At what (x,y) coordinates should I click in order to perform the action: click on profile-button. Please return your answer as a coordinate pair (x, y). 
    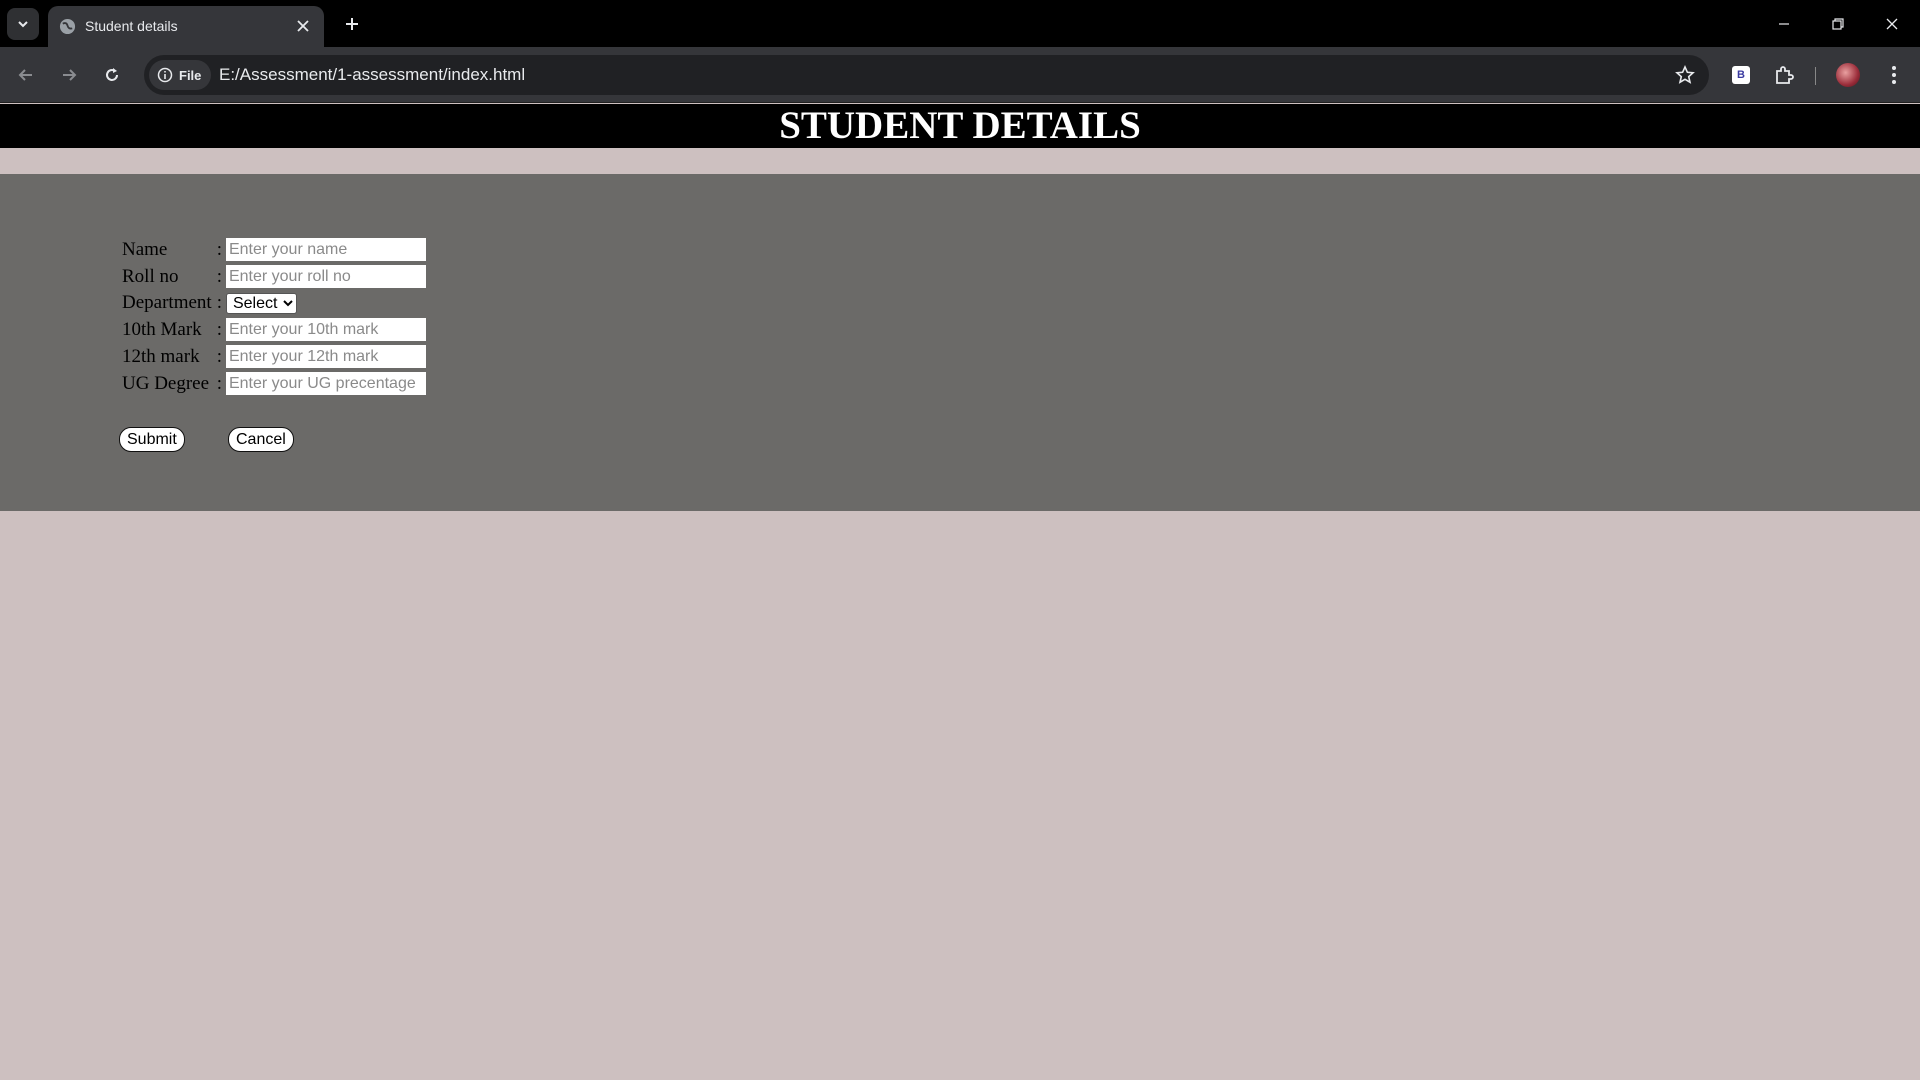
    Looking at the image, I should click on (1848, 75).